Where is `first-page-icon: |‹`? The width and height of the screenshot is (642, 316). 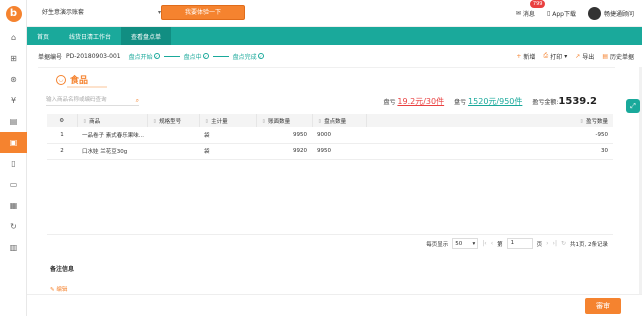
first-page-icon: |‹ is located at coordinates (484, 243).